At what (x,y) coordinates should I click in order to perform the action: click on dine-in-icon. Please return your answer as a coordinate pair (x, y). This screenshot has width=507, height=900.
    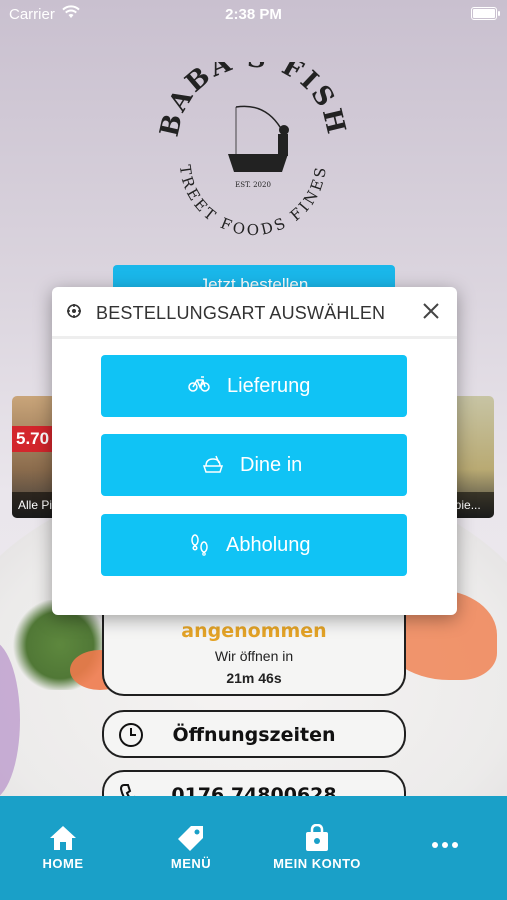
    Looking at the image, I should click on (213, 466).